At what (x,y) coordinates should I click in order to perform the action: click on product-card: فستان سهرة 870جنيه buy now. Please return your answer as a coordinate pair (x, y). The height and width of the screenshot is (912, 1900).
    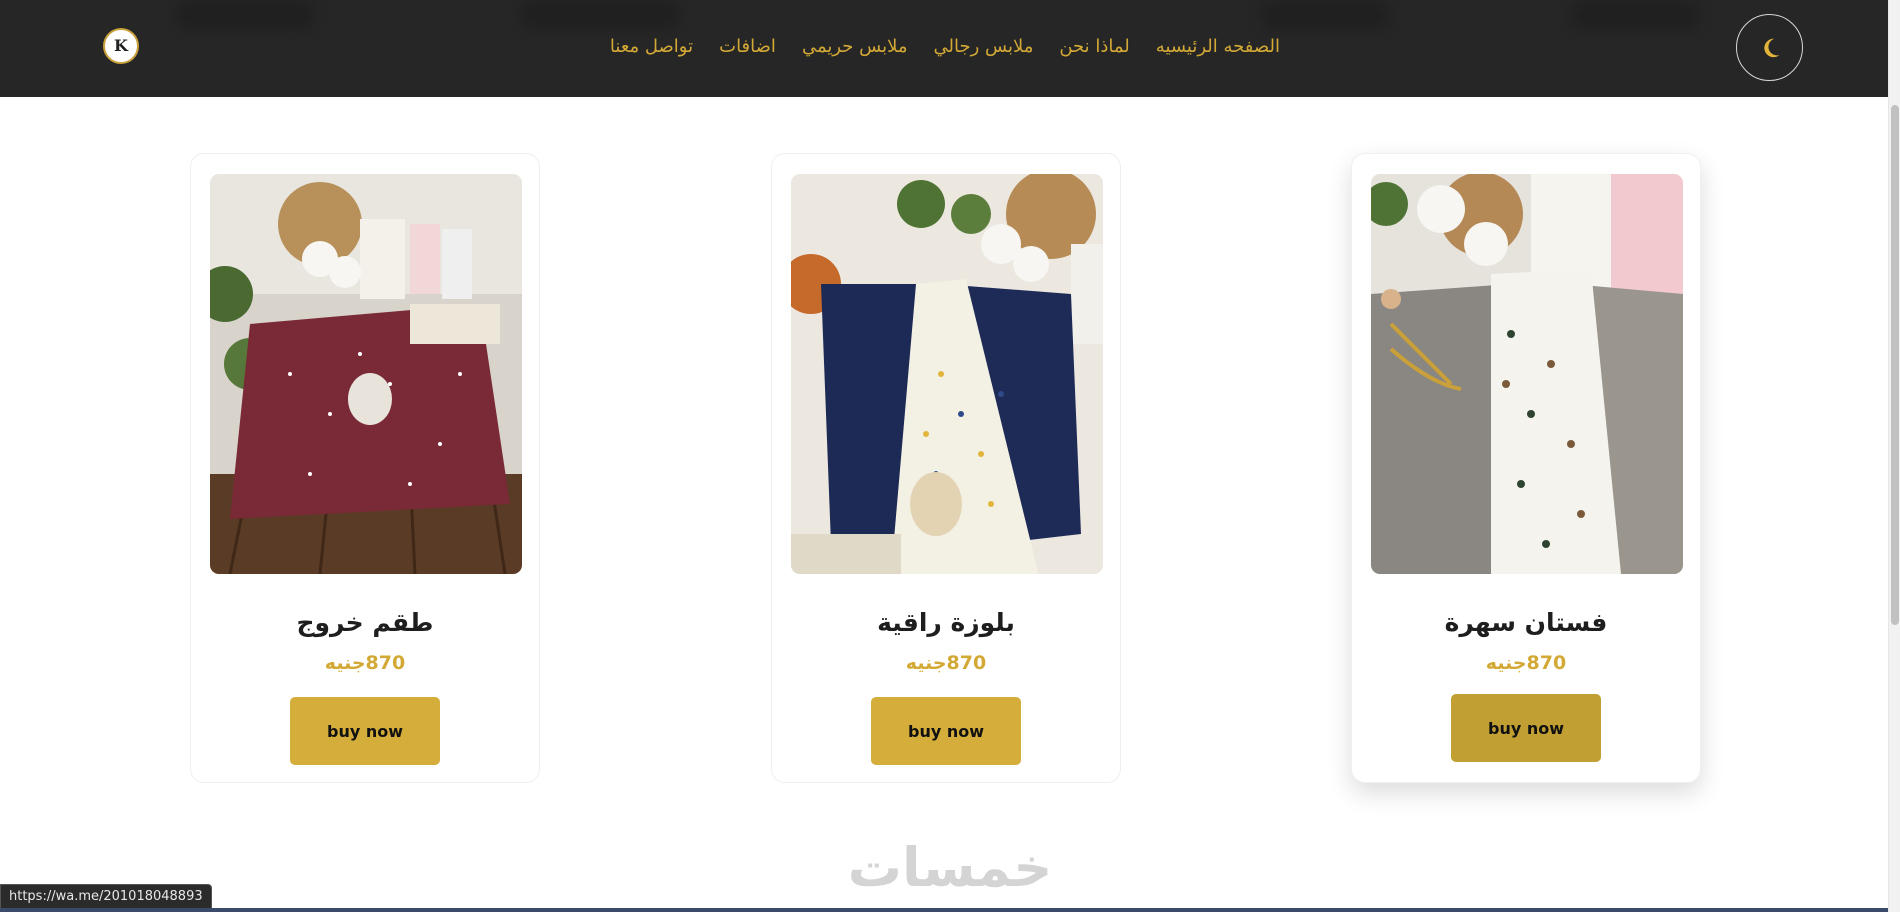
    Looking at the image, I should click on (1526, 468).